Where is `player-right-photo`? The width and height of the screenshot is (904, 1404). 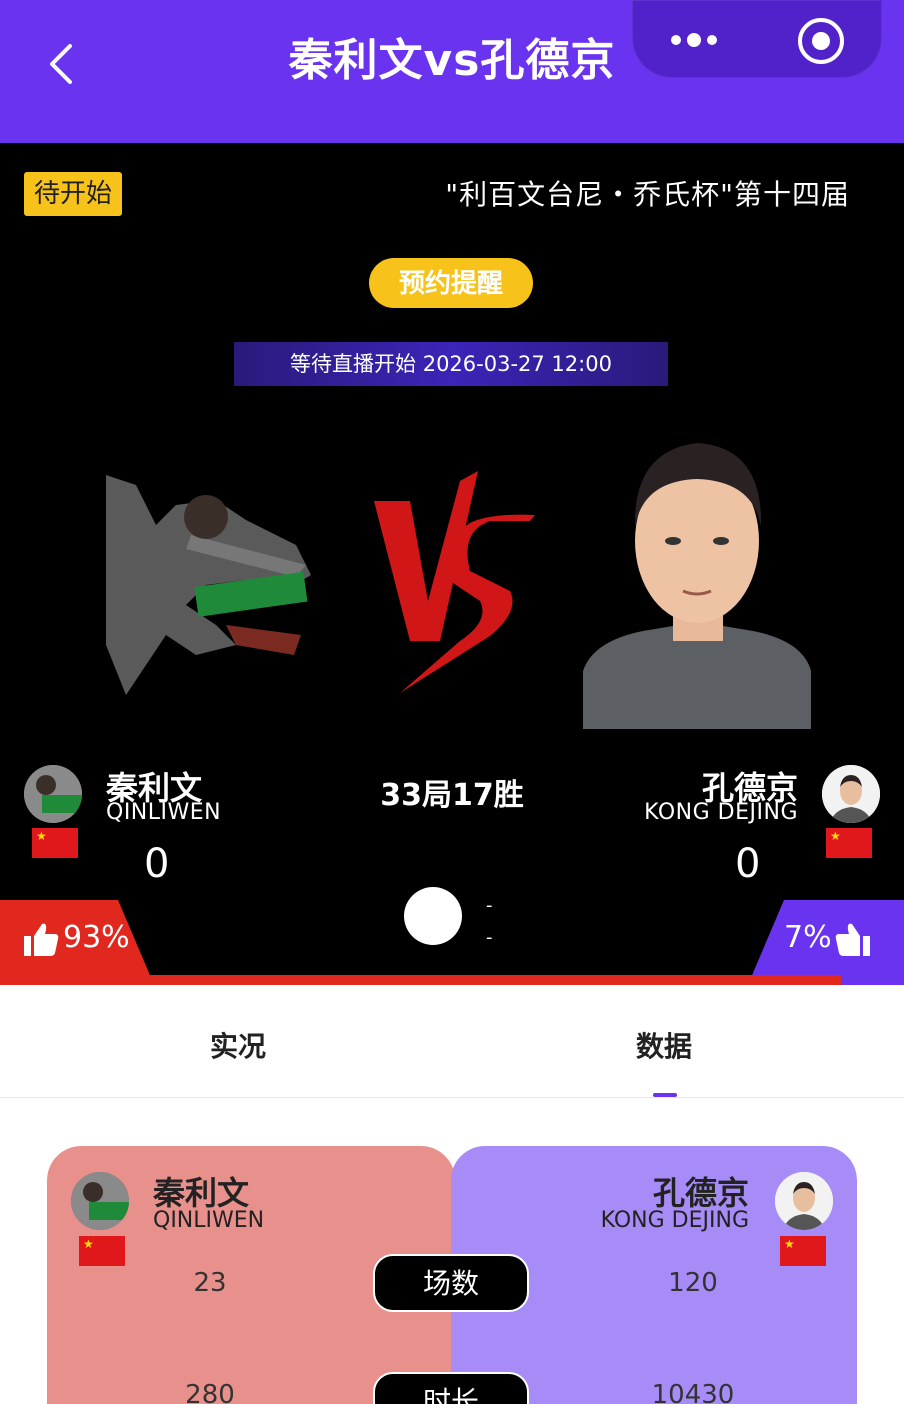
player-right-photo is located at coordinates (697, 586).